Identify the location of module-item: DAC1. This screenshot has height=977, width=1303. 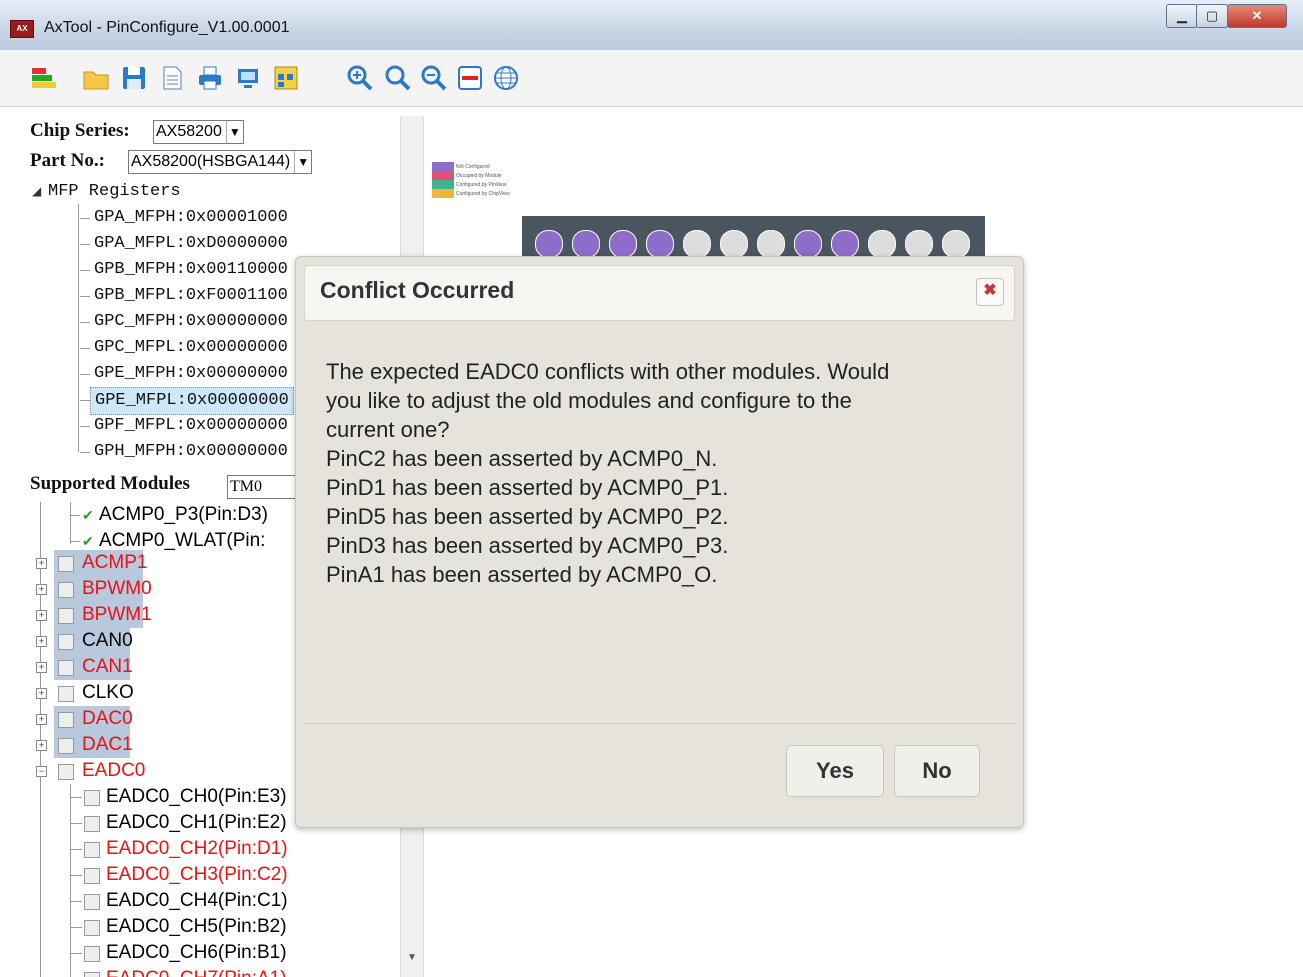
(107, 745).